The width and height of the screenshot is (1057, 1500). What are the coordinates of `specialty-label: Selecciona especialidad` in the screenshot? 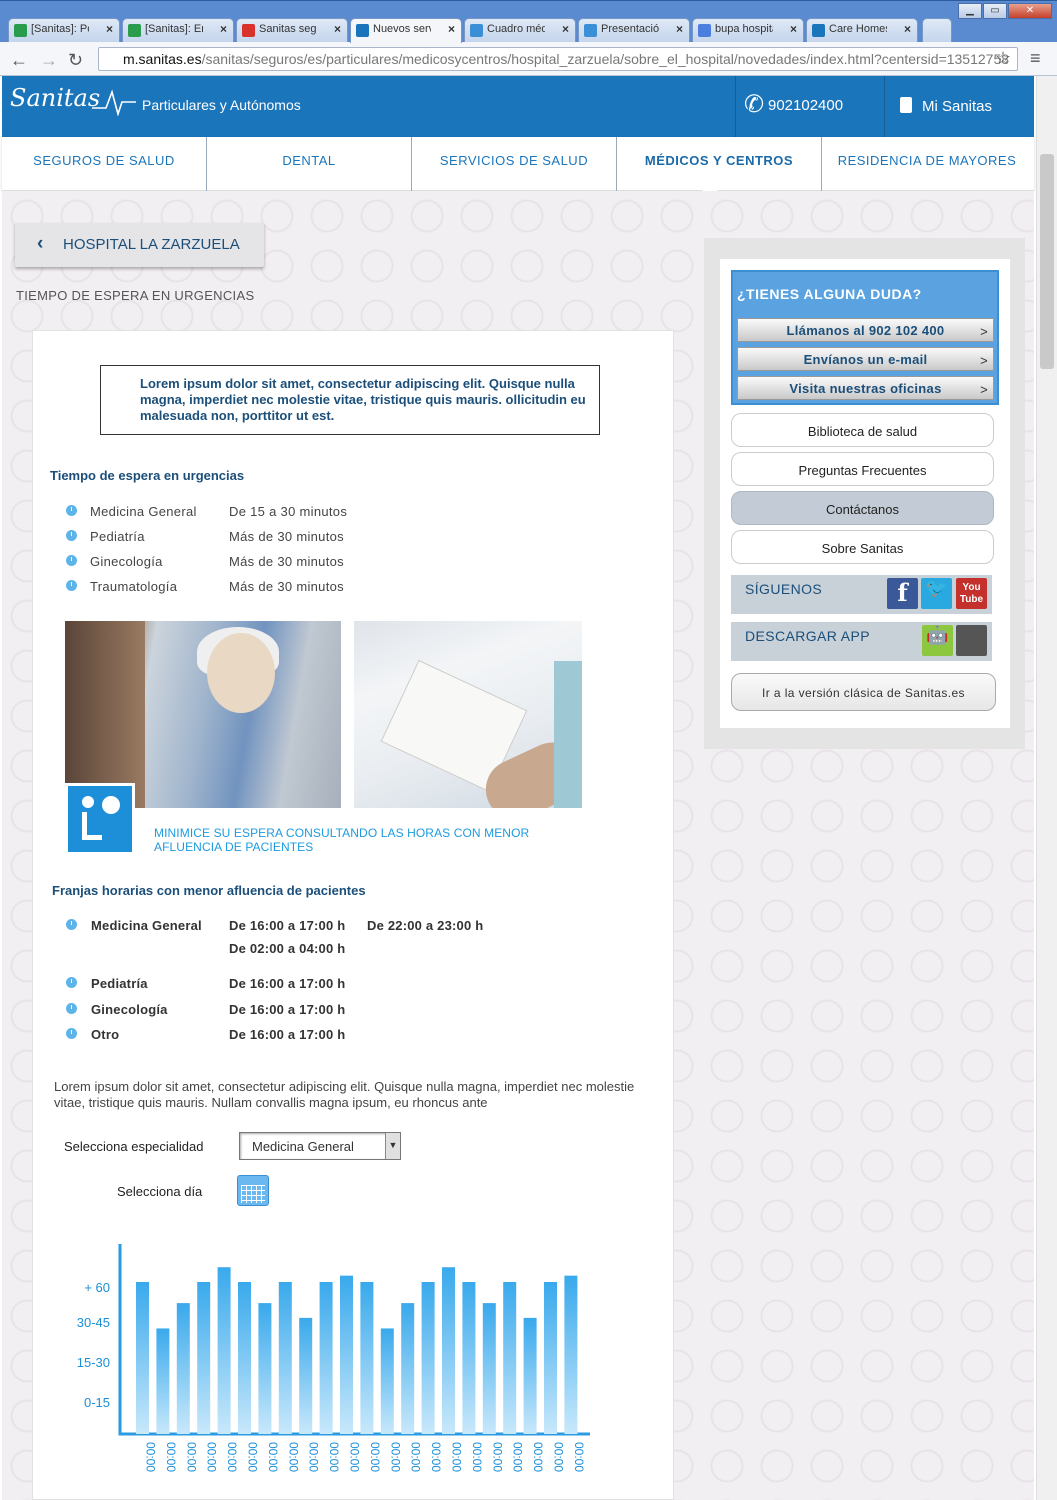 It's located at (134, 1146).